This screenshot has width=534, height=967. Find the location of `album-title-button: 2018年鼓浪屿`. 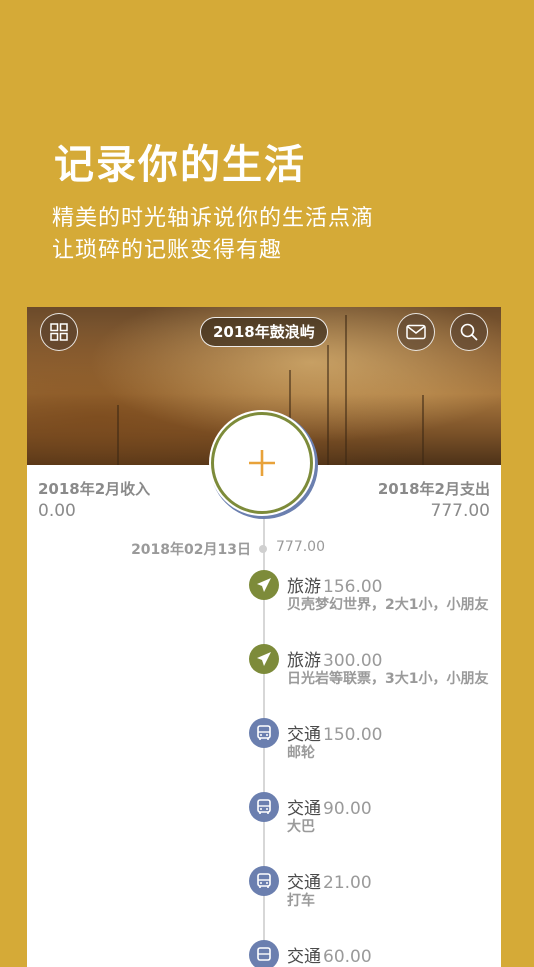

album-title-button: 2018年鼓浪屿 is located at coordinates (264, 332).